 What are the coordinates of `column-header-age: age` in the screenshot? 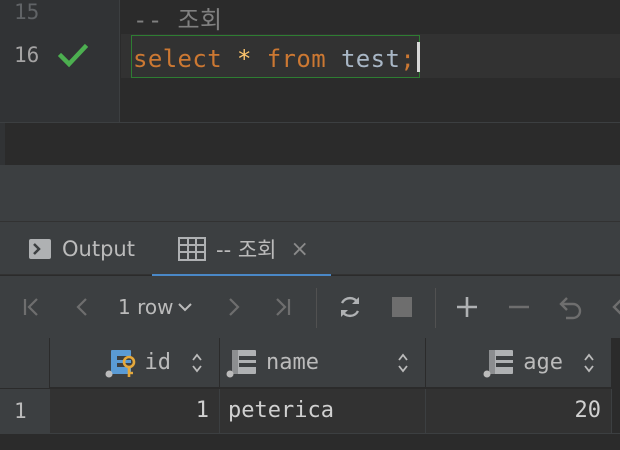 It's located at (519, 363).